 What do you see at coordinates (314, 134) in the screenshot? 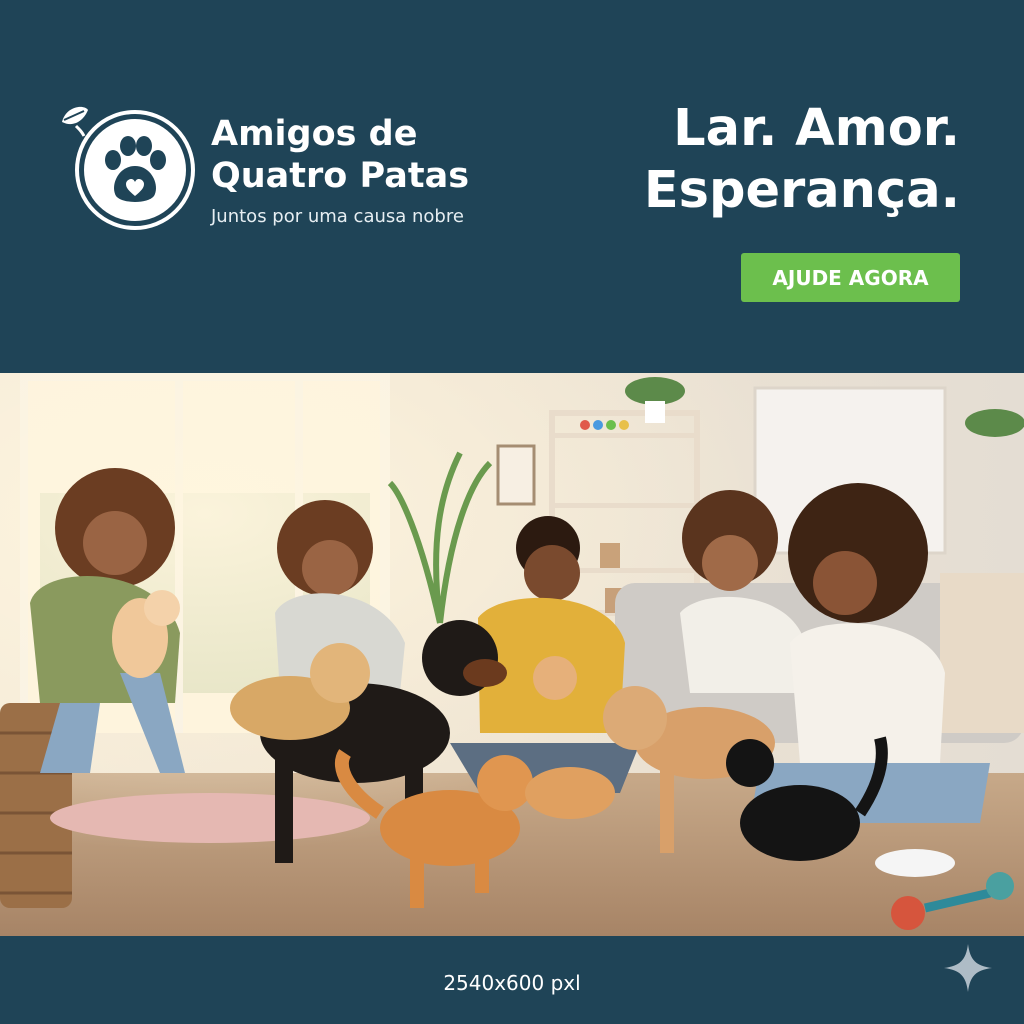
I see `brand-name-line1: Amigos de` at bounding box center [314, 134].